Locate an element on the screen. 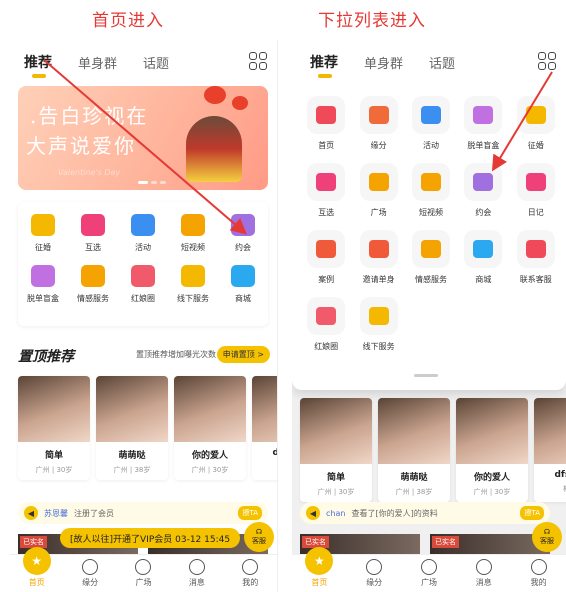 The image size is (566, 592). matchmaker-icon is located at coordinates (143, 276).